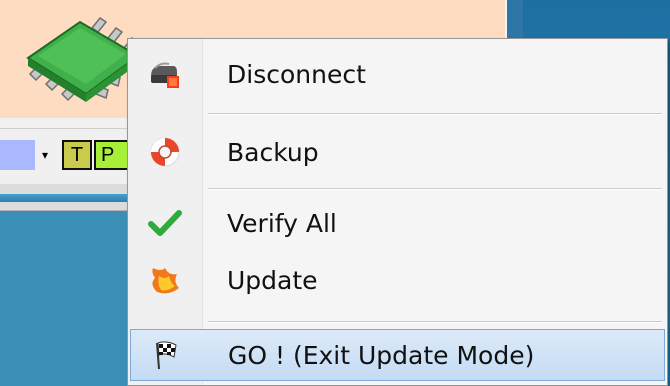  What do you see at coordinates (397, 280) in the screenshot?
I see `menu-item-update: Update` at bounding box center [397, 280].